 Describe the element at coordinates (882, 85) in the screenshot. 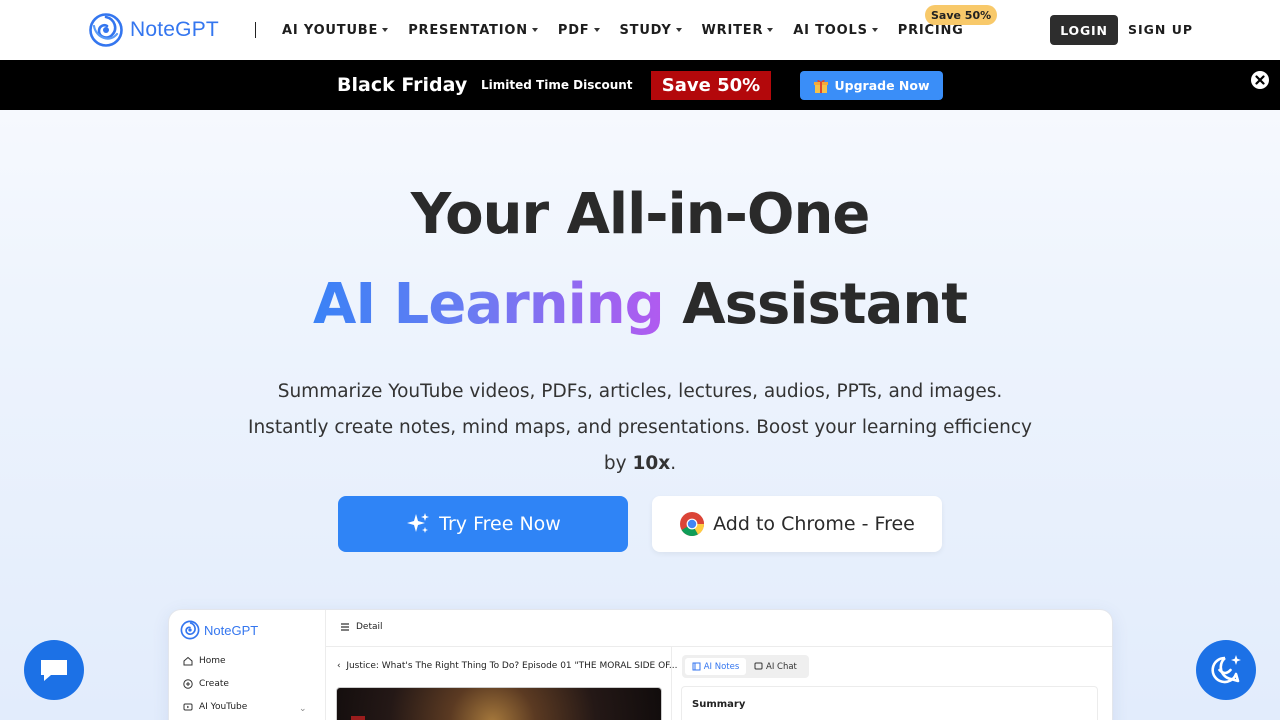

I see `upgrade-now-label: Upgrade Now` at that location.